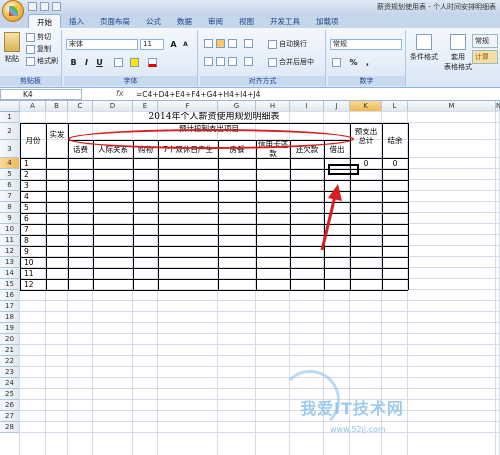 This screenshot has height=455, width=500. Describe the element at coordinates (220, 61) in the screenshot. I see `align-center-icon` at that location.